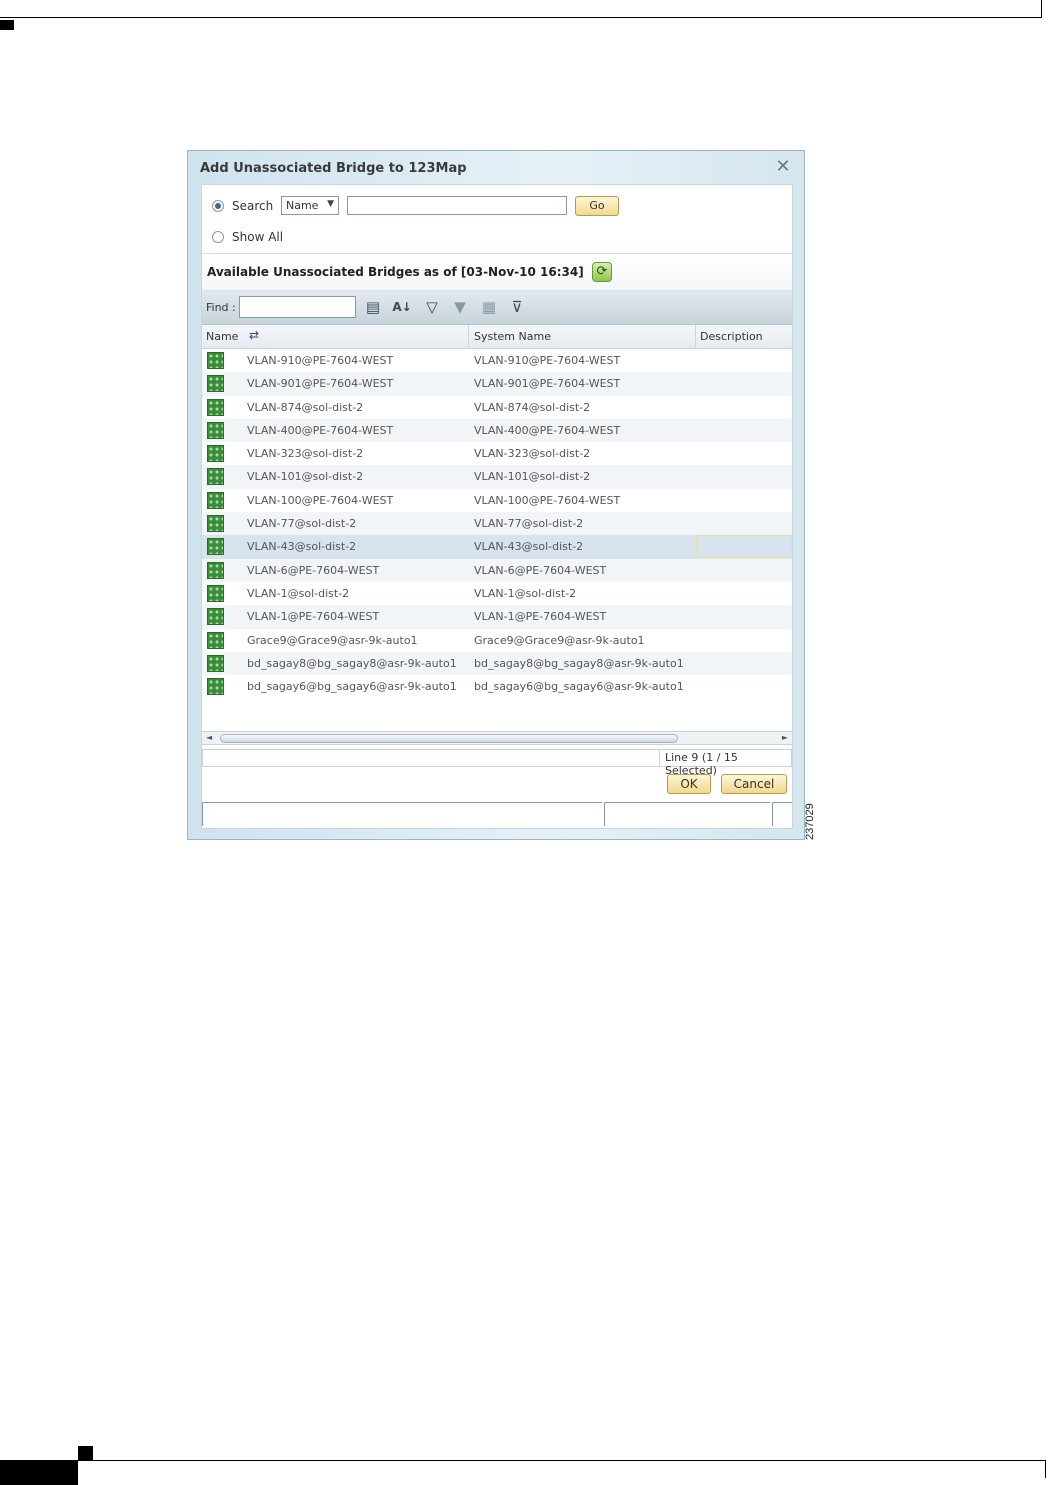 The height and width of the screenshot is (1485, 1051). I want to click on table-row: VLAN-323@sol-dist-2 VLAN-323@sol-dist-2, so click(497, 453).